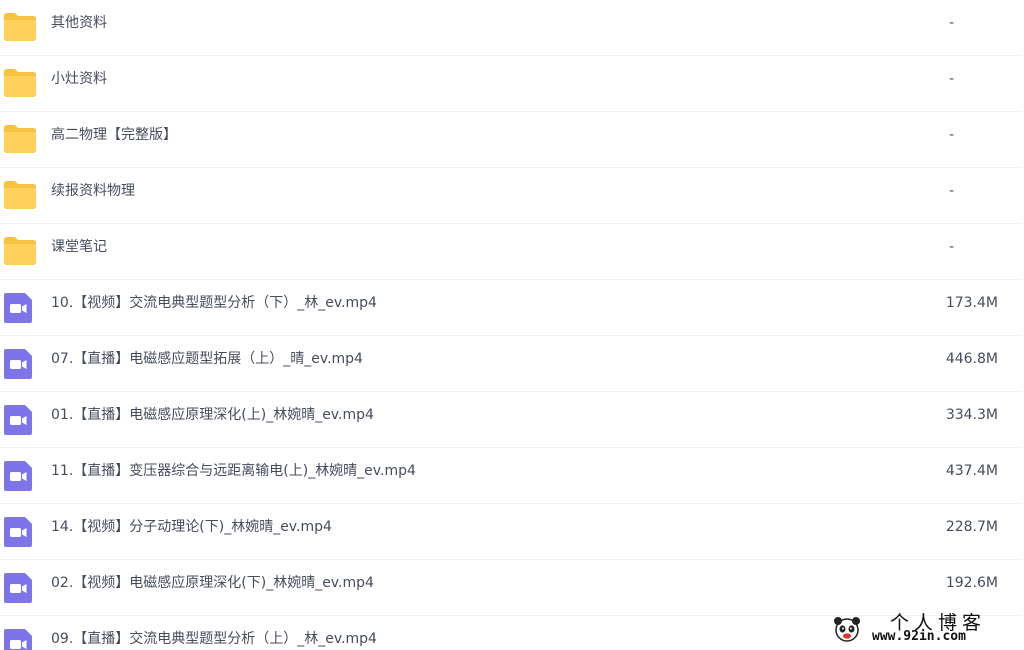 The image size is (1024, 650). What do you see at coordinates (971, 415) in the screenshot?
I see `file-size: 334.3M` at bounding box center [971, 415].